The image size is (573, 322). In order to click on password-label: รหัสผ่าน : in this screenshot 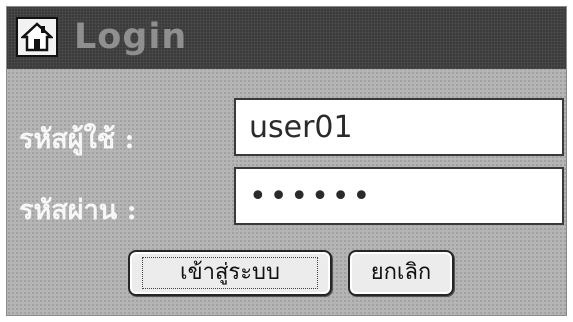, I will do `click(78, 210)`.